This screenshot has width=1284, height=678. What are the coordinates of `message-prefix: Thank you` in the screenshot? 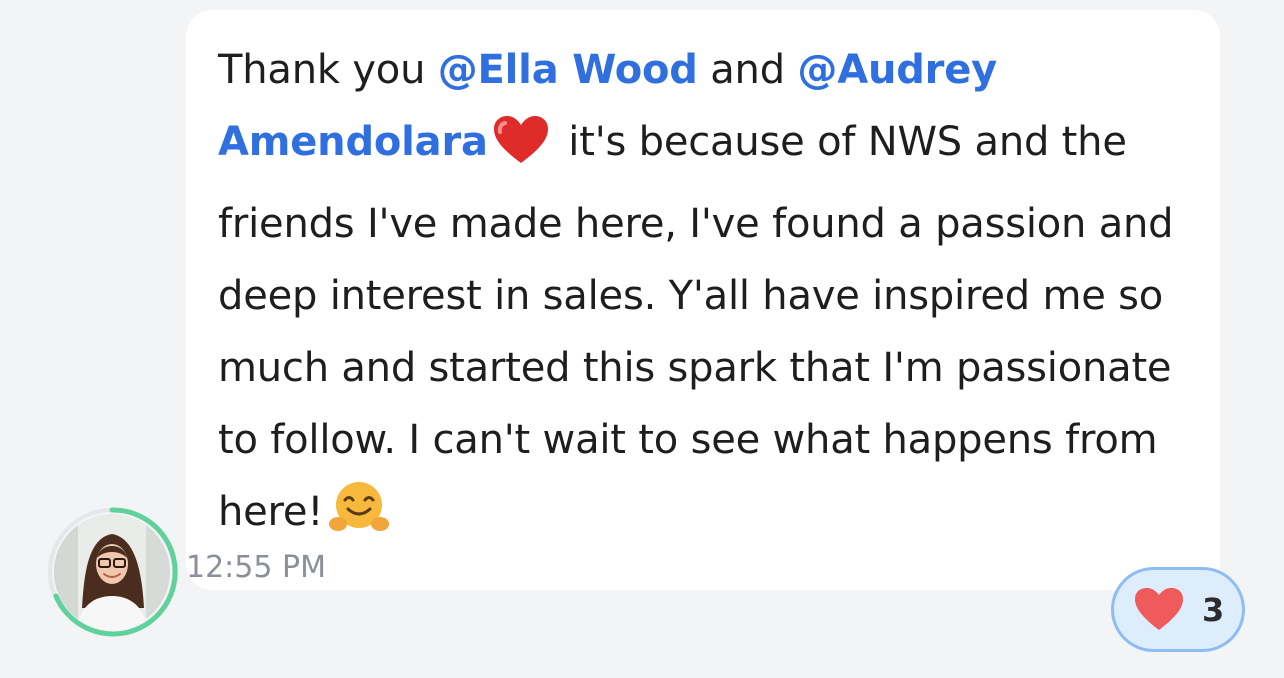 It's located at (328, 70).